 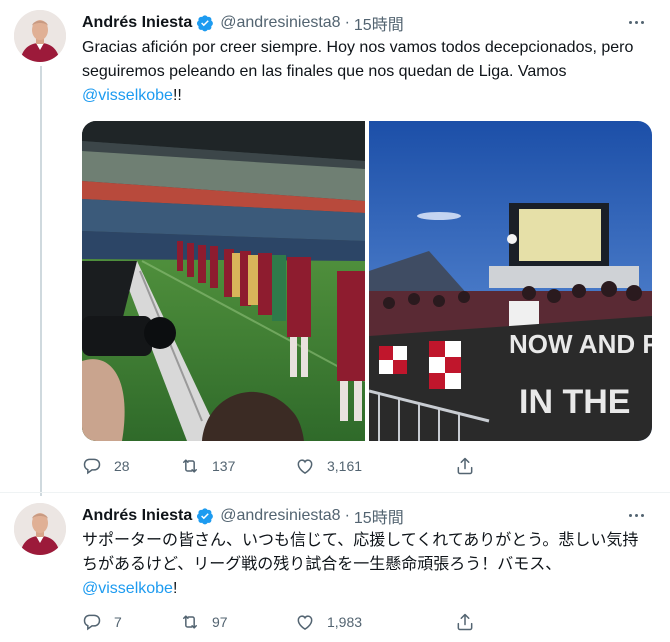 What do you see at coordinates (41, 281) in the screenshot?
I see `thread-line` at bounding box center [41, 281].